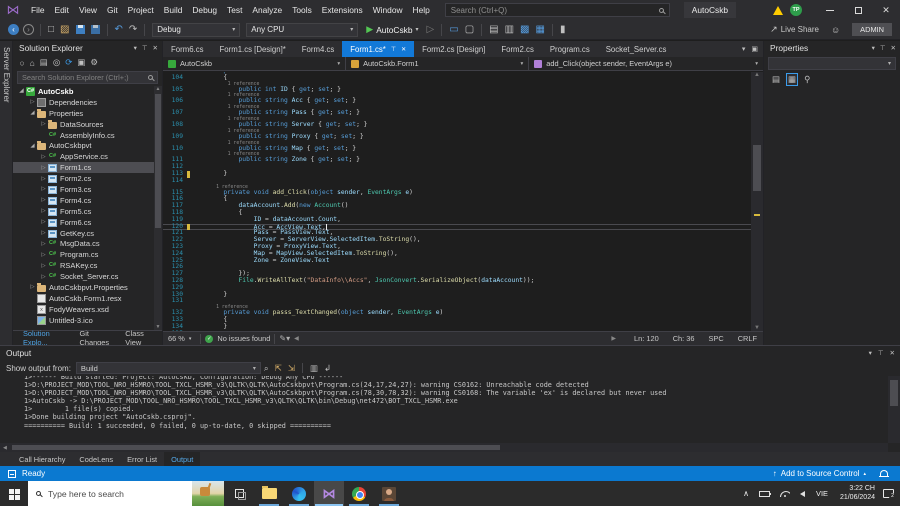 This screenshot has height=506, width=900. I want to click on feedback-icon: ☺, so click(835, 30).